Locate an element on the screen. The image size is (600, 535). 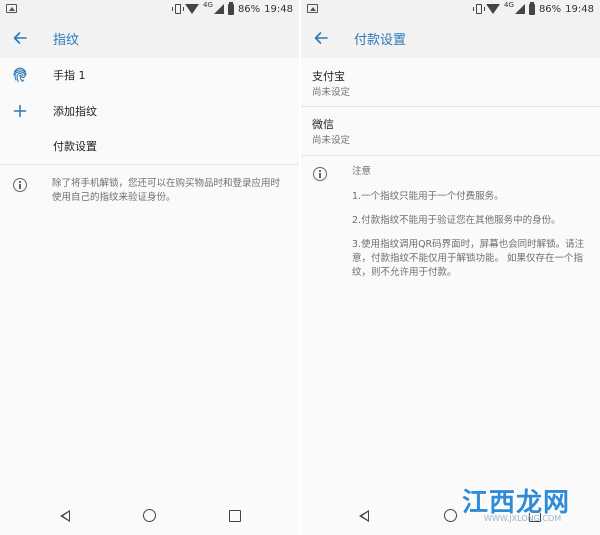
add-fingerprint-button: 添加指纹 is located at coordinates (149, 111).